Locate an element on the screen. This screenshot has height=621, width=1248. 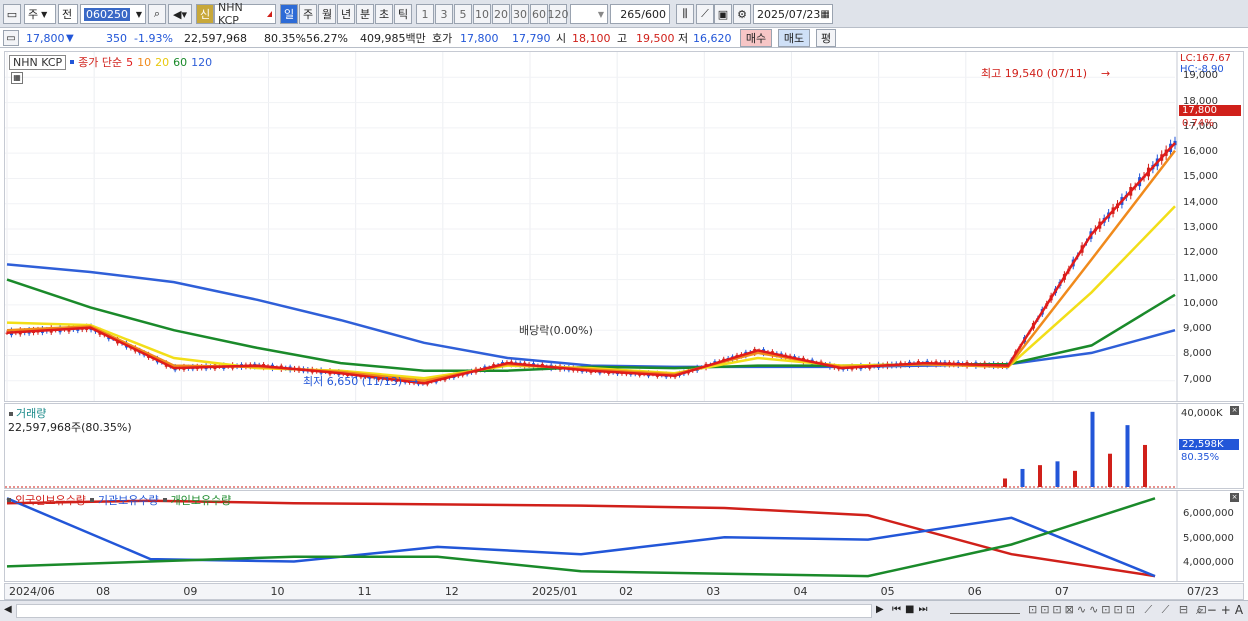
lc-value: LC:167.67 is located at coordinates (1205, 58).